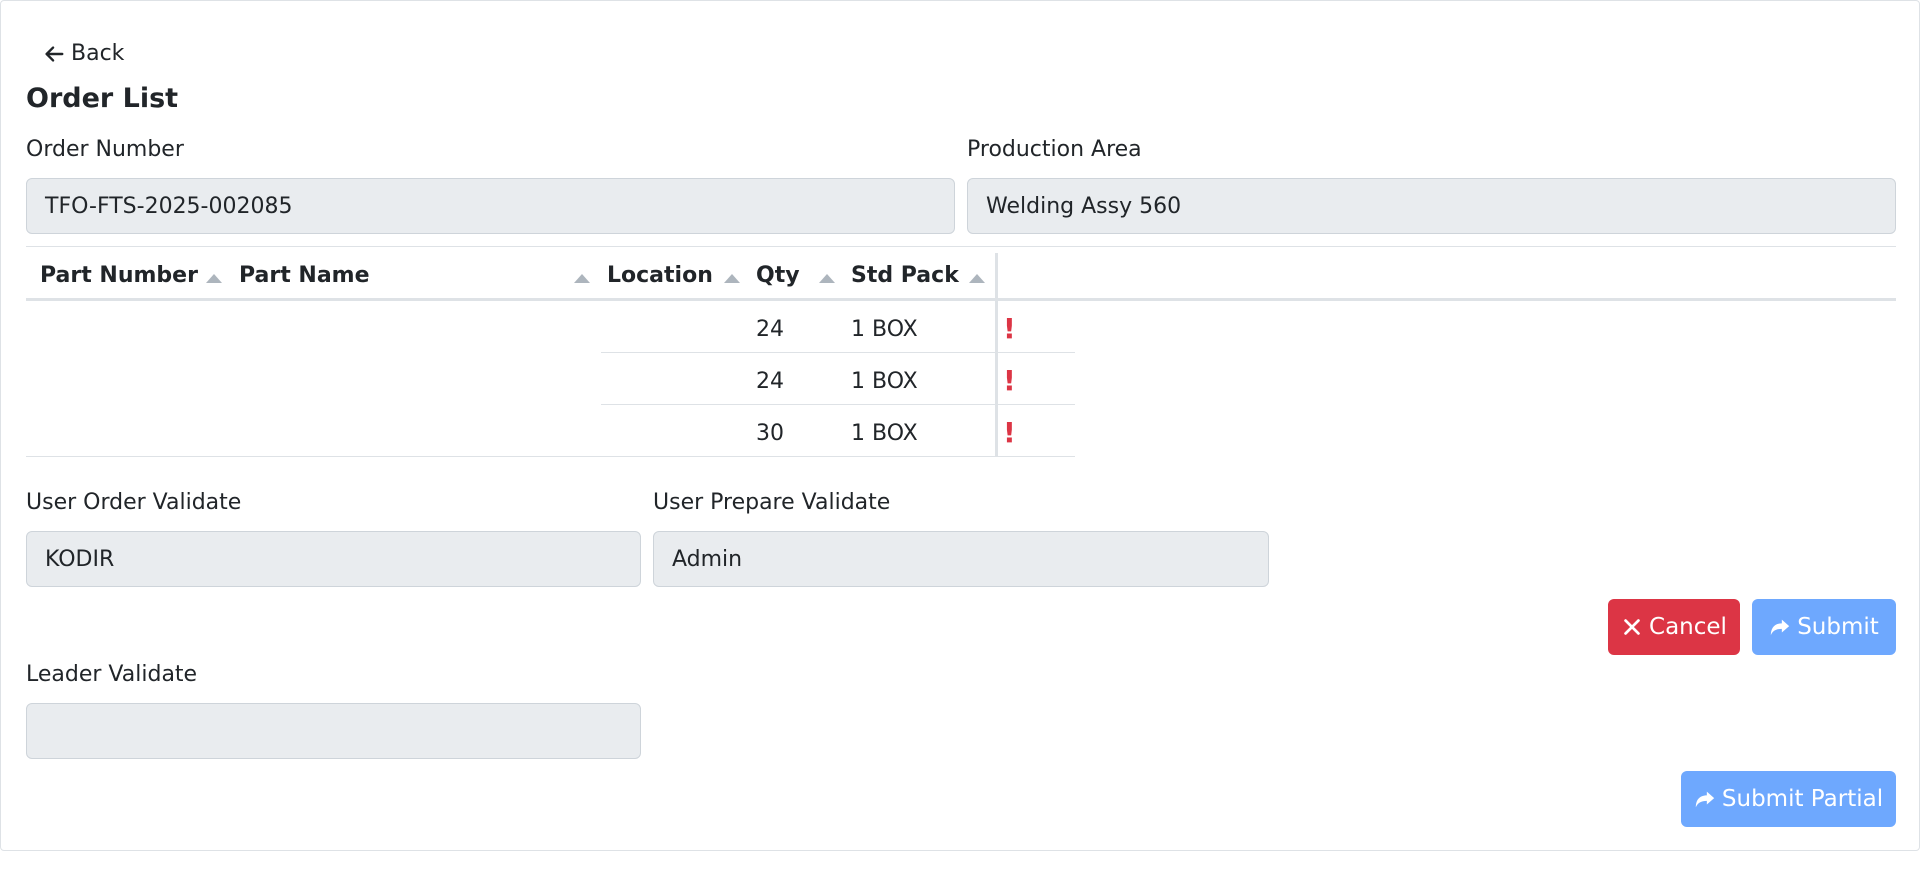 The width and height of the screenshot is (1920, 877). What do you see at coordinates (660, 275) in the screenshot?
I see `column-header-location: Location` at bounding box center [660, 275].